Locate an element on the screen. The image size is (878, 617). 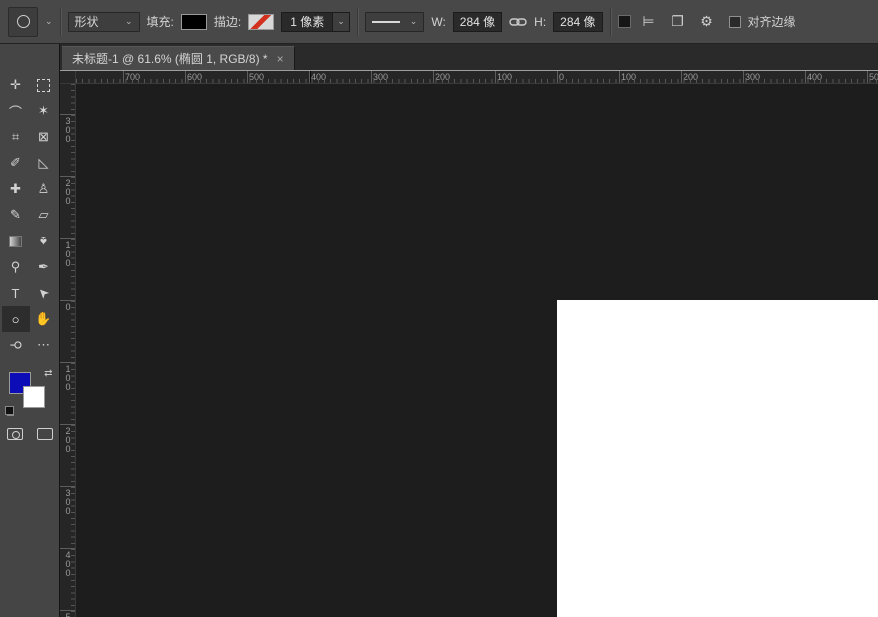
stroke-label: 描边: is located at coordinates (227, 22).